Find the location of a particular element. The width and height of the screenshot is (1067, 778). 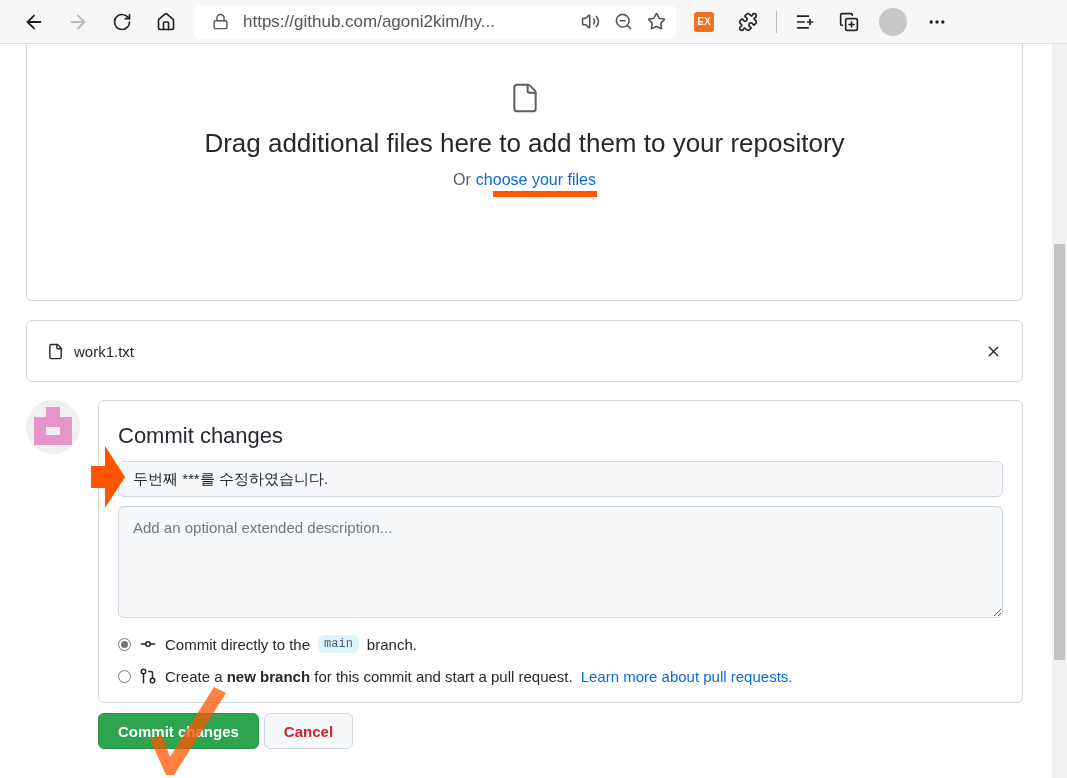

option-text: Commit directly to the is located at coordinates (238, 644).